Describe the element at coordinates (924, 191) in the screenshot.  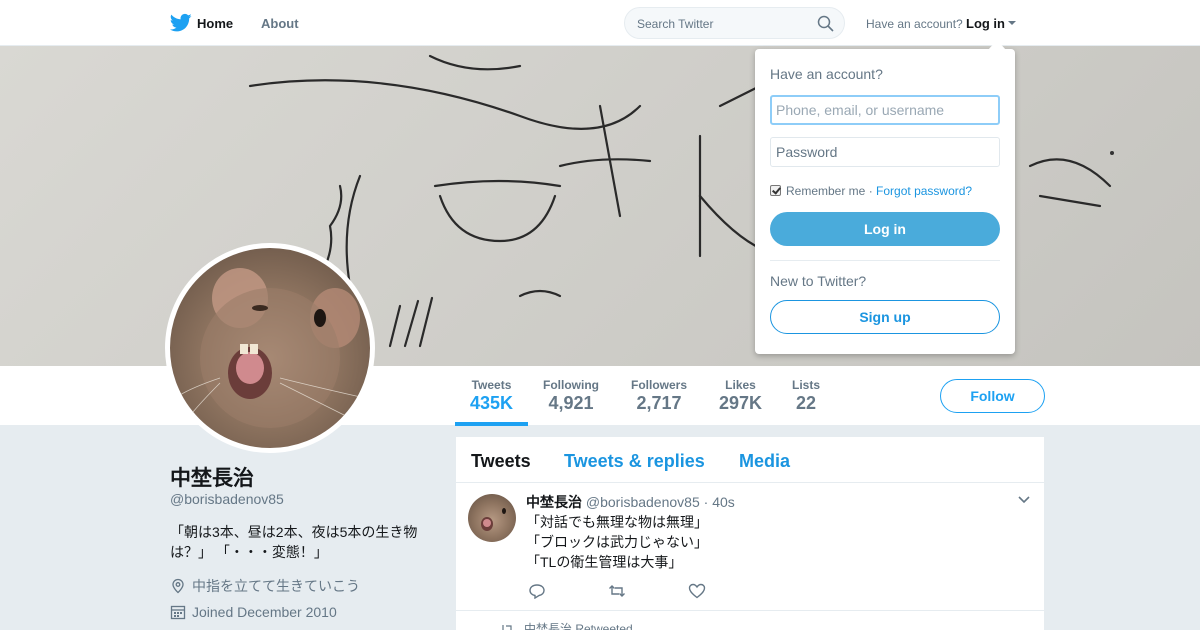
I see `forgot-password-link: Forgot password?` at that location.